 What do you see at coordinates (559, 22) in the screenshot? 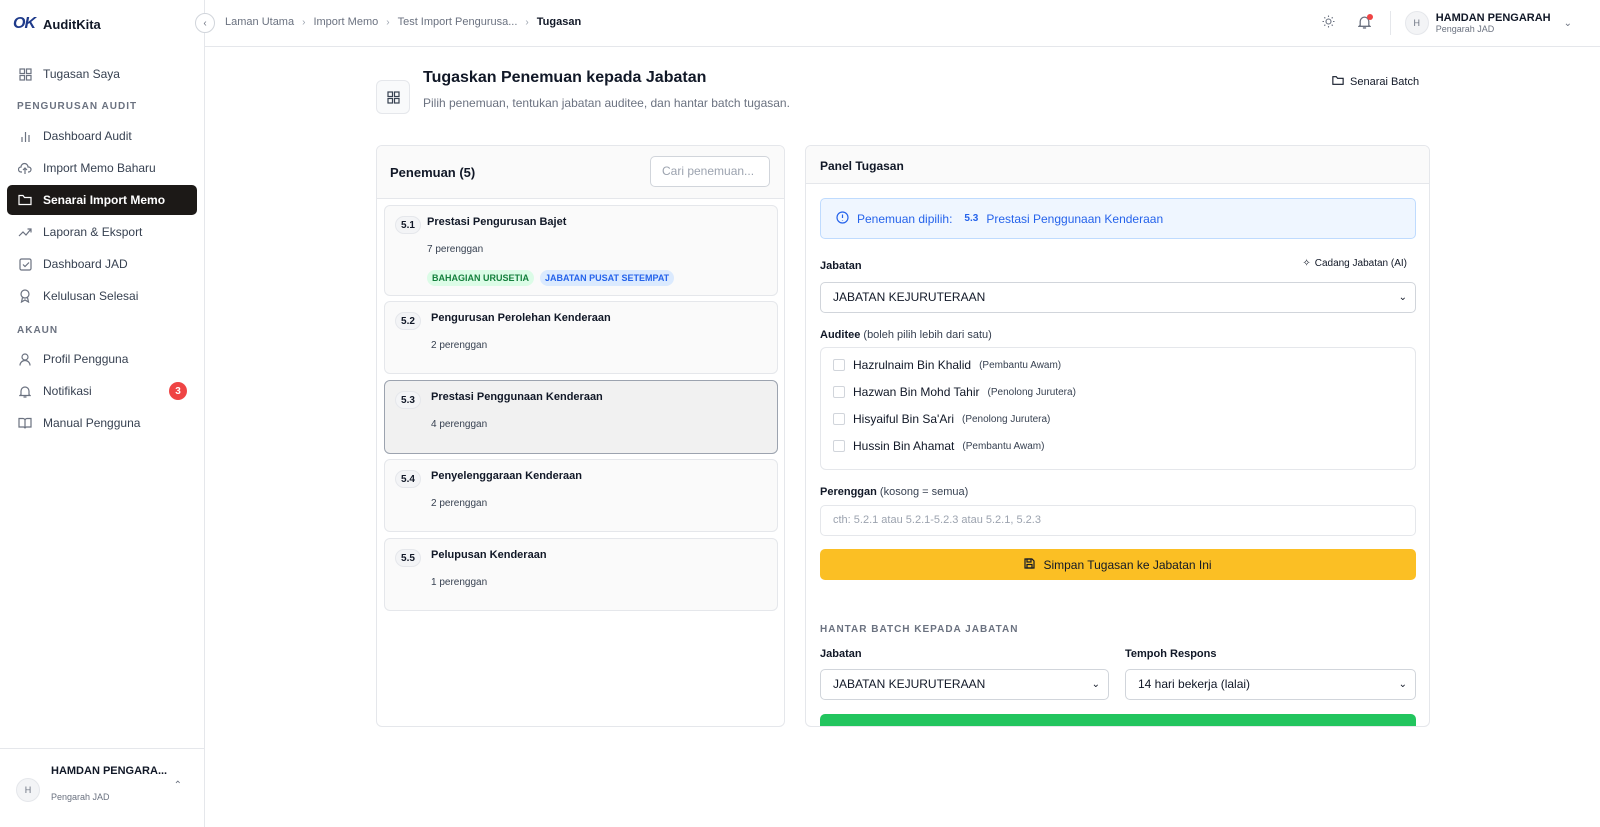
I see `breadcrumb-item-current: Tugasan` at bounding box center [559, 22].